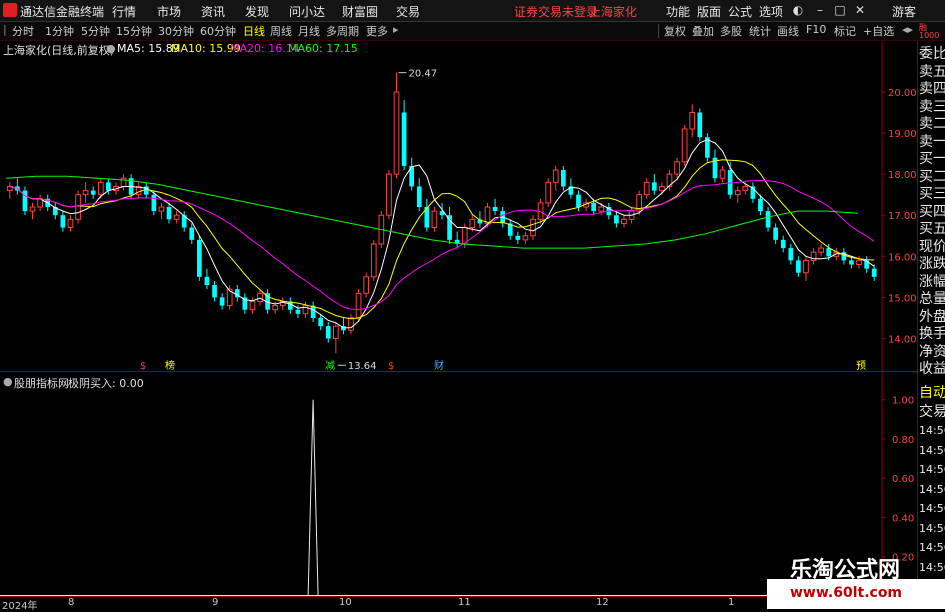 The image size is (945, 612). Describe the element at coordinates (731, 31) in the screenshot. I see `tool-multistock: 多股` at that location.